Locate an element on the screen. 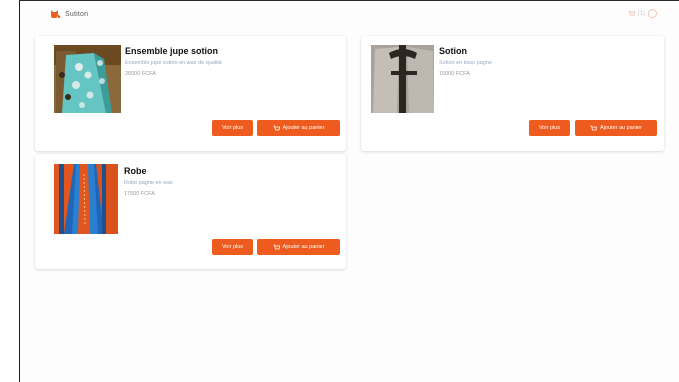  cart-badge is located at coordinates (652, 13).